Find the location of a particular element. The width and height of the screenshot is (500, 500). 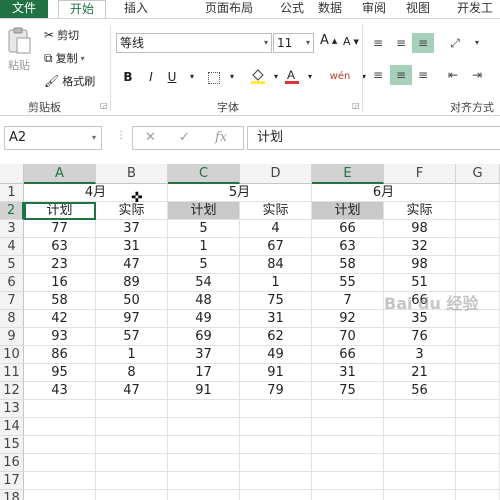

table-cell: 4 is located at coordinates (276, 229).